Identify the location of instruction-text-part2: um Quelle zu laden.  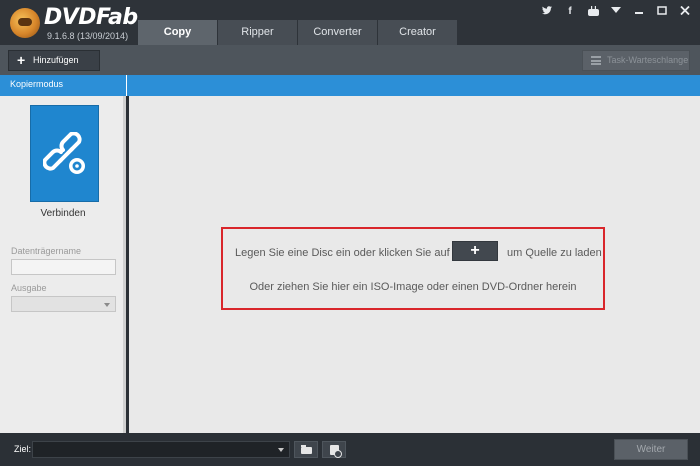
(554, 253).